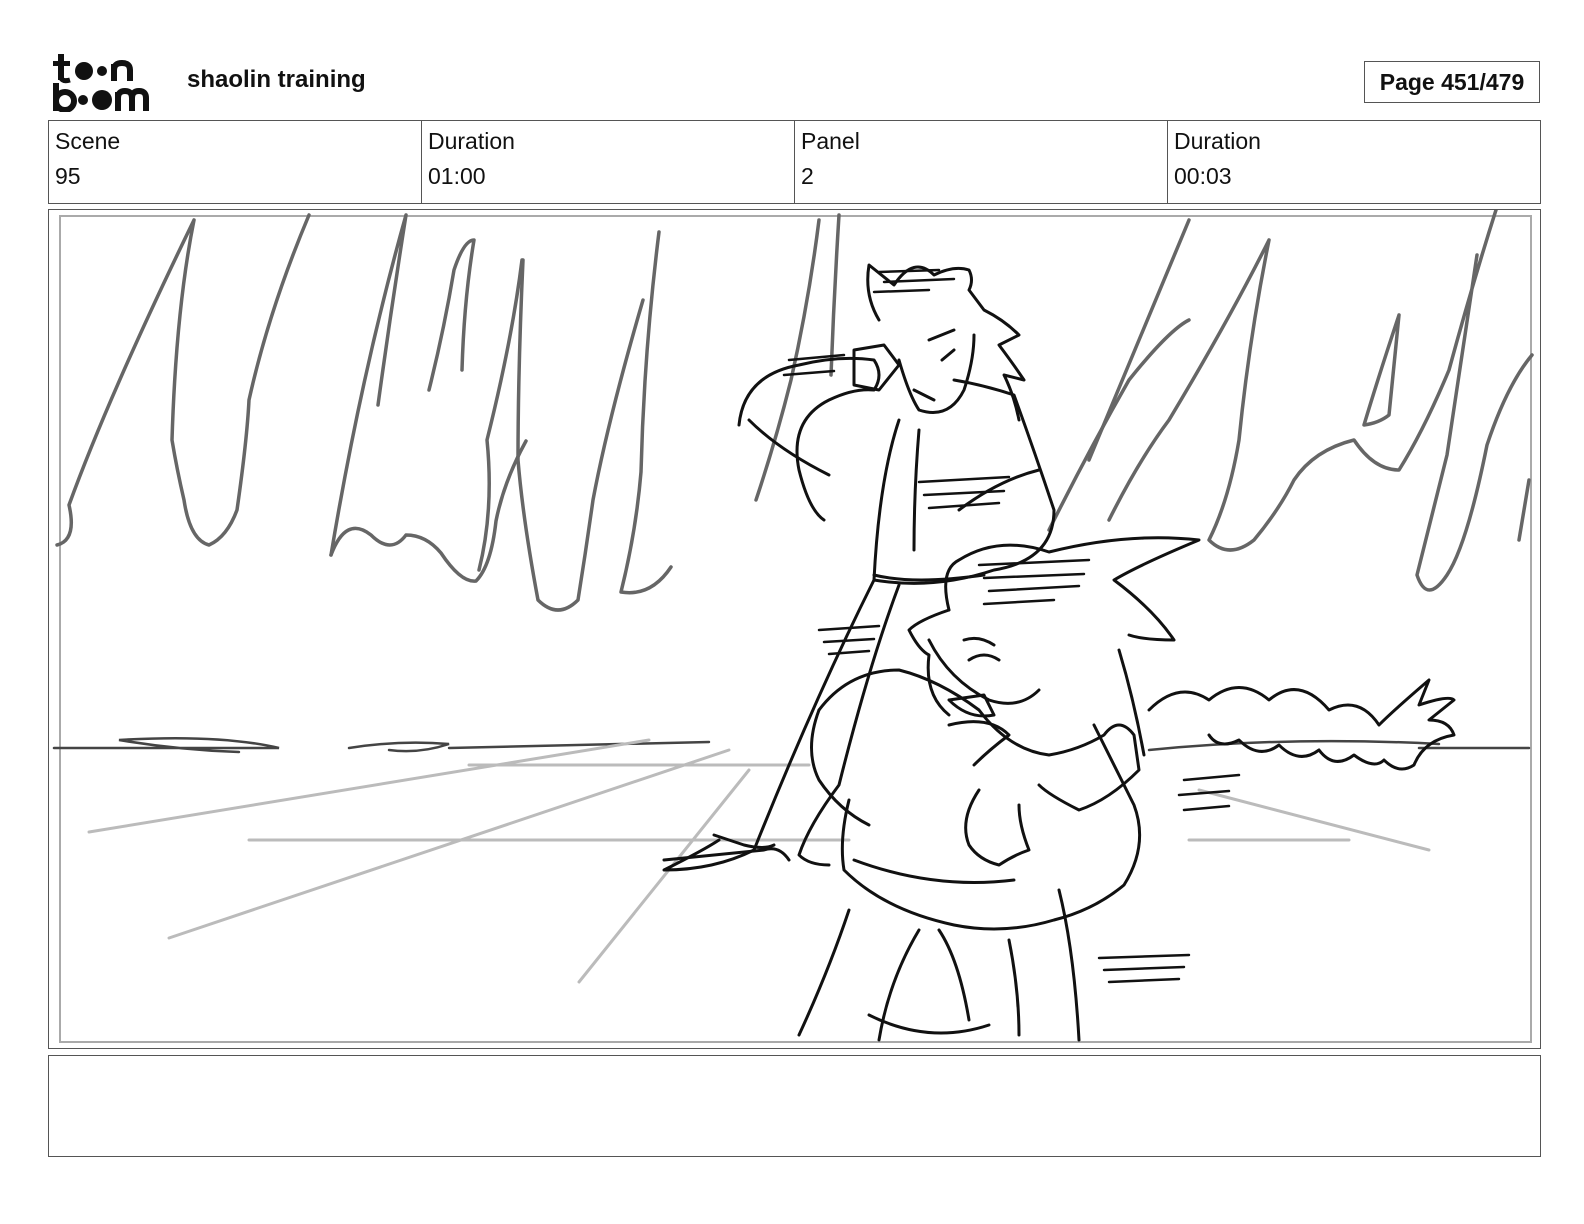  Describe the element at coordinates (101, 83) in the screenshot. I see `toonboom-logo-icon` at that location.